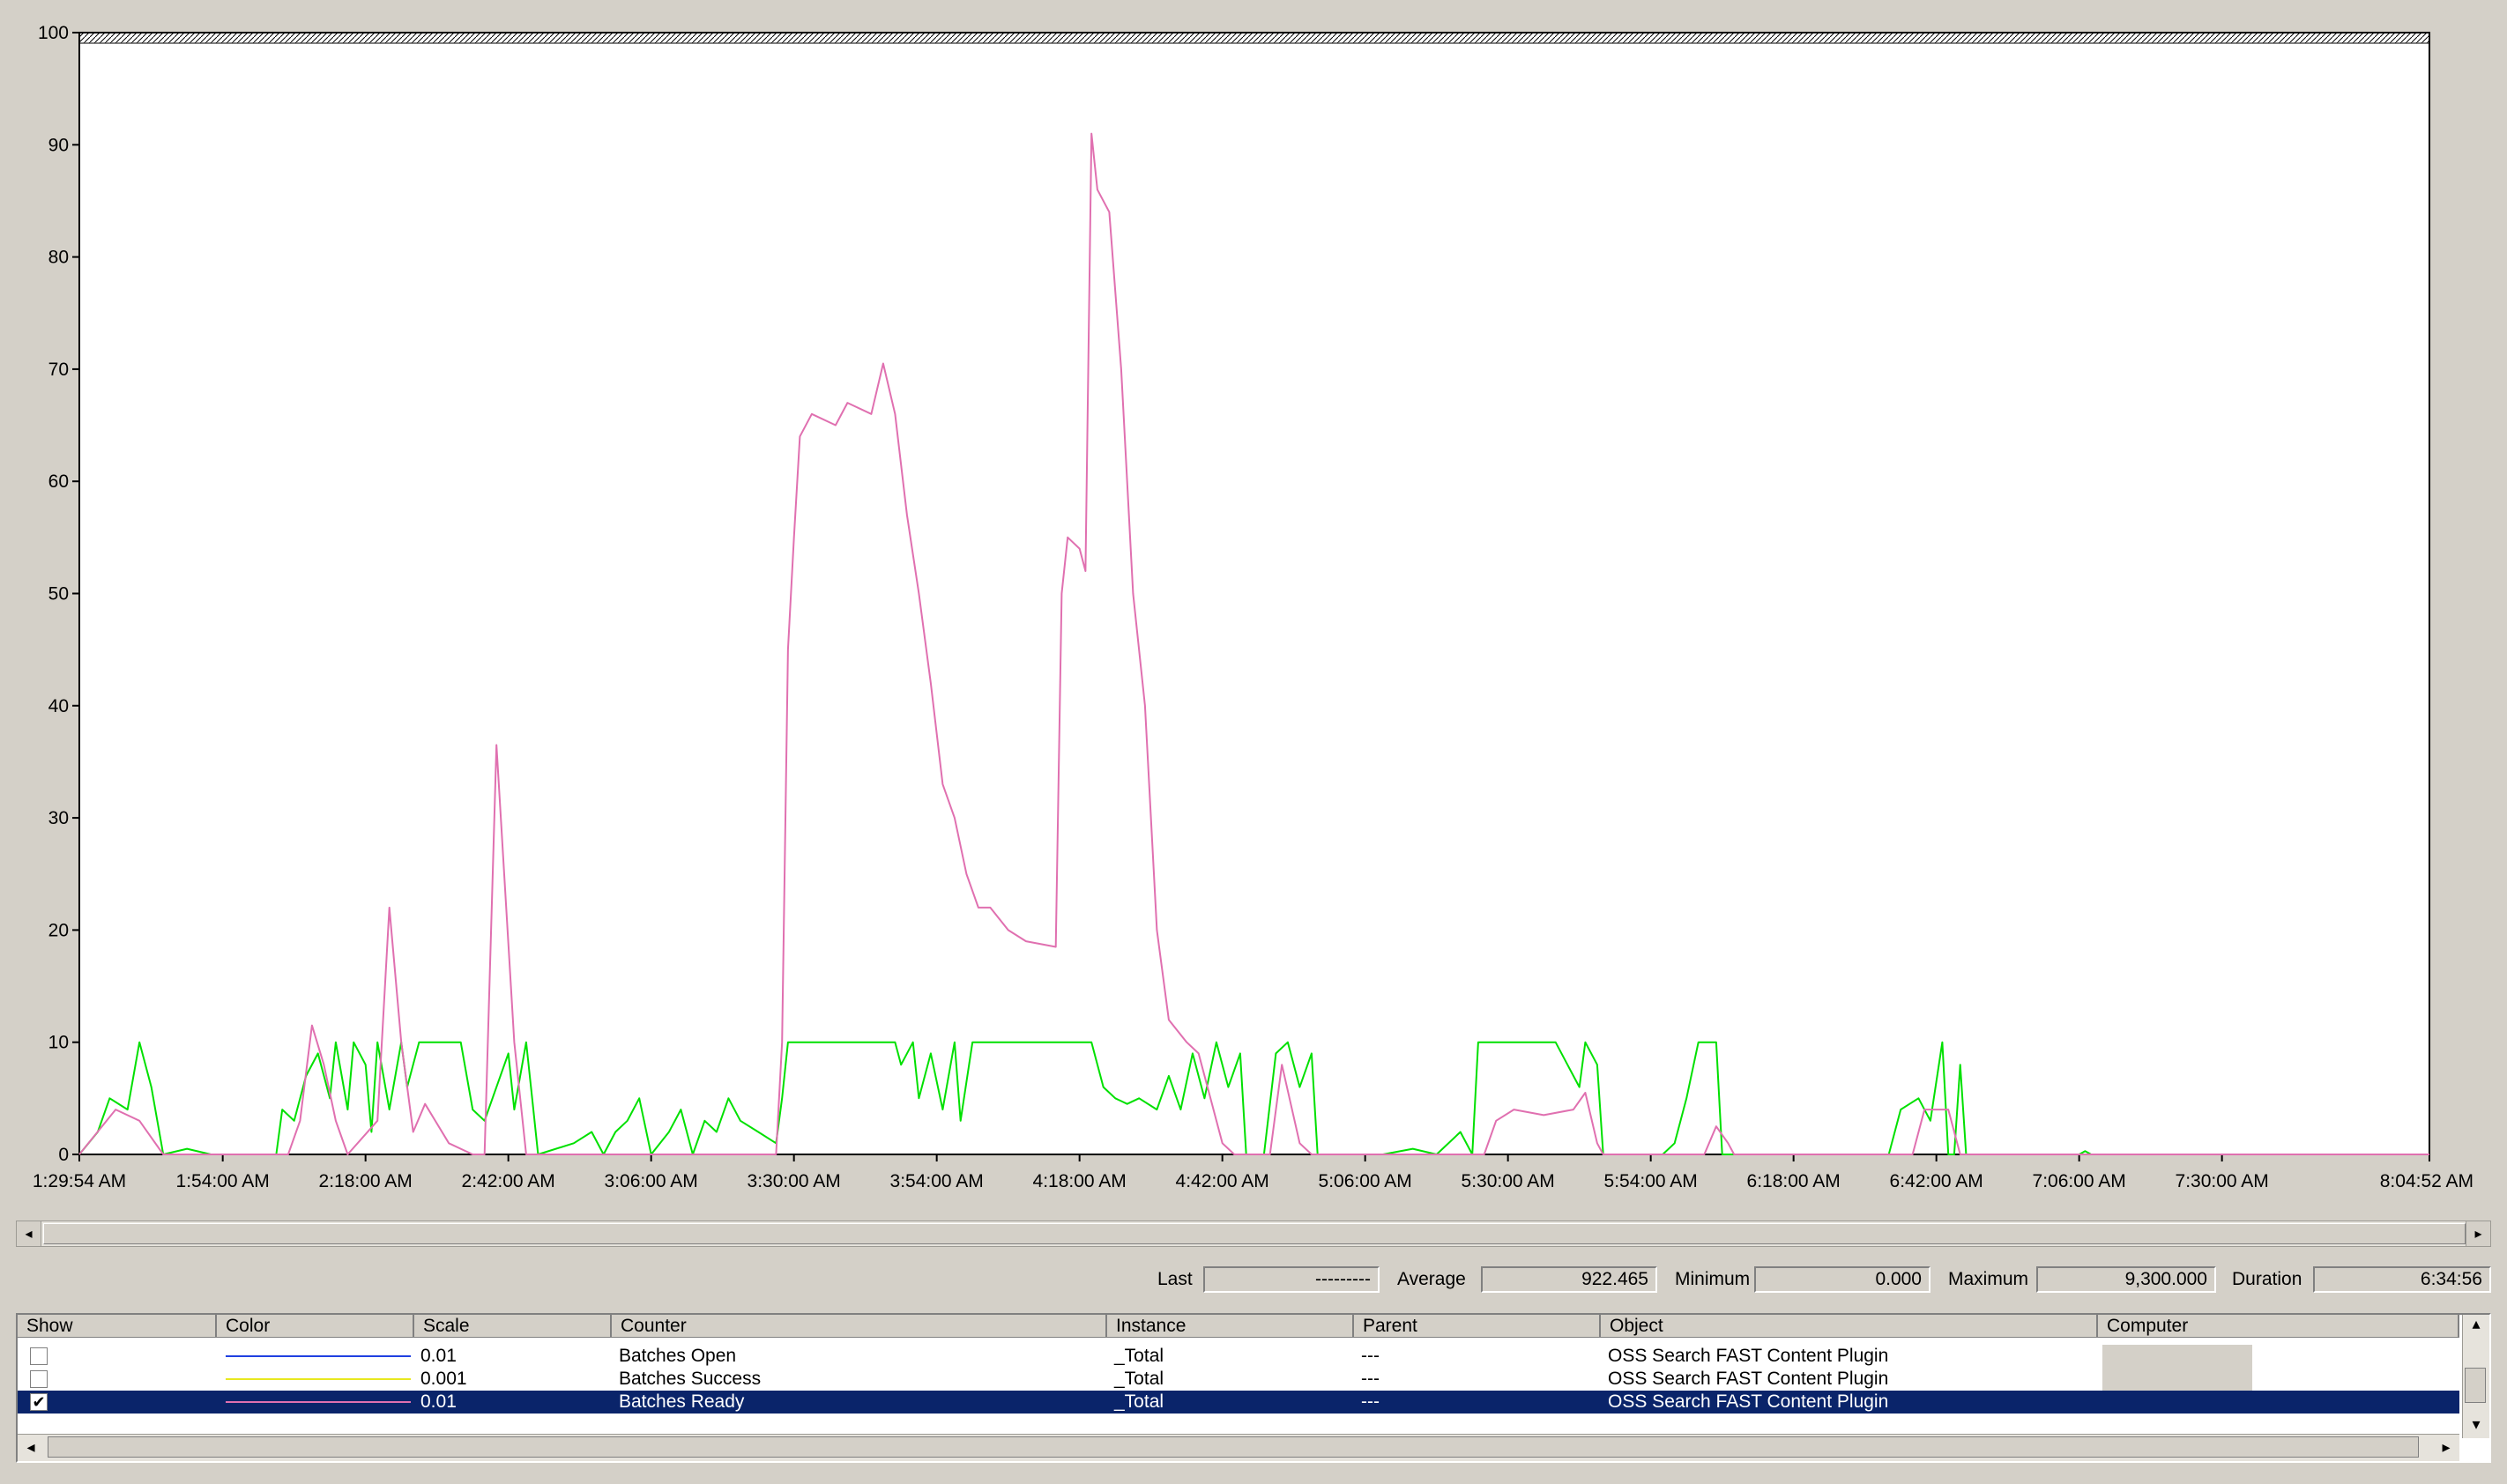 The height and width of the screenshot is (1484, 2507). I want to click on y-tick-label: 80, so click(58, 258).